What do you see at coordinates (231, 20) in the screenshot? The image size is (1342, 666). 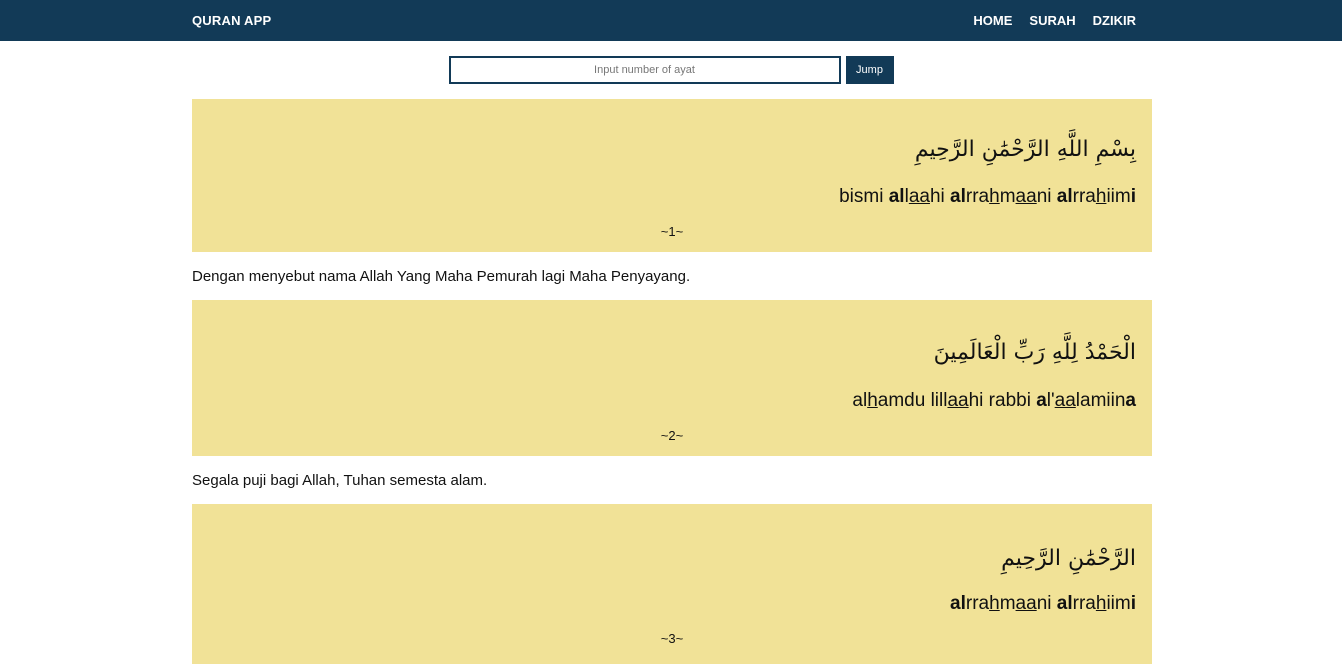 I see `brand-logo-link: QURAN APP` at bounding box center [231, 20].